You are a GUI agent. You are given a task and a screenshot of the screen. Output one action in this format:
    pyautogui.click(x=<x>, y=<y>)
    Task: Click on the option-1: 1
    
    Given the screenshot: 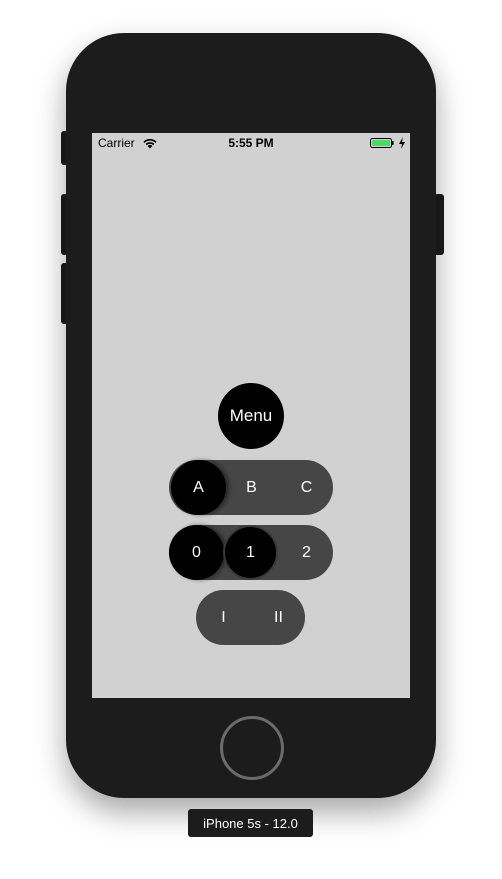 What is the action you would take?
    pyautogui.click(x=250, y=552)
    